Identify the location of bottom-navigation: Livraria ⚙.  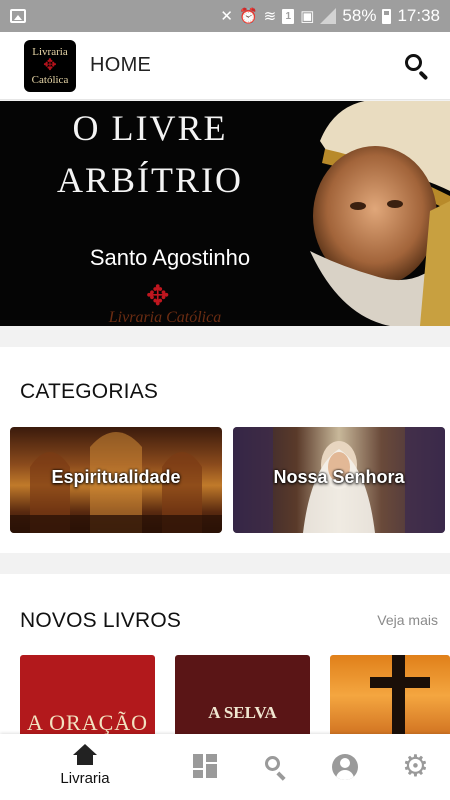
(225, 767).